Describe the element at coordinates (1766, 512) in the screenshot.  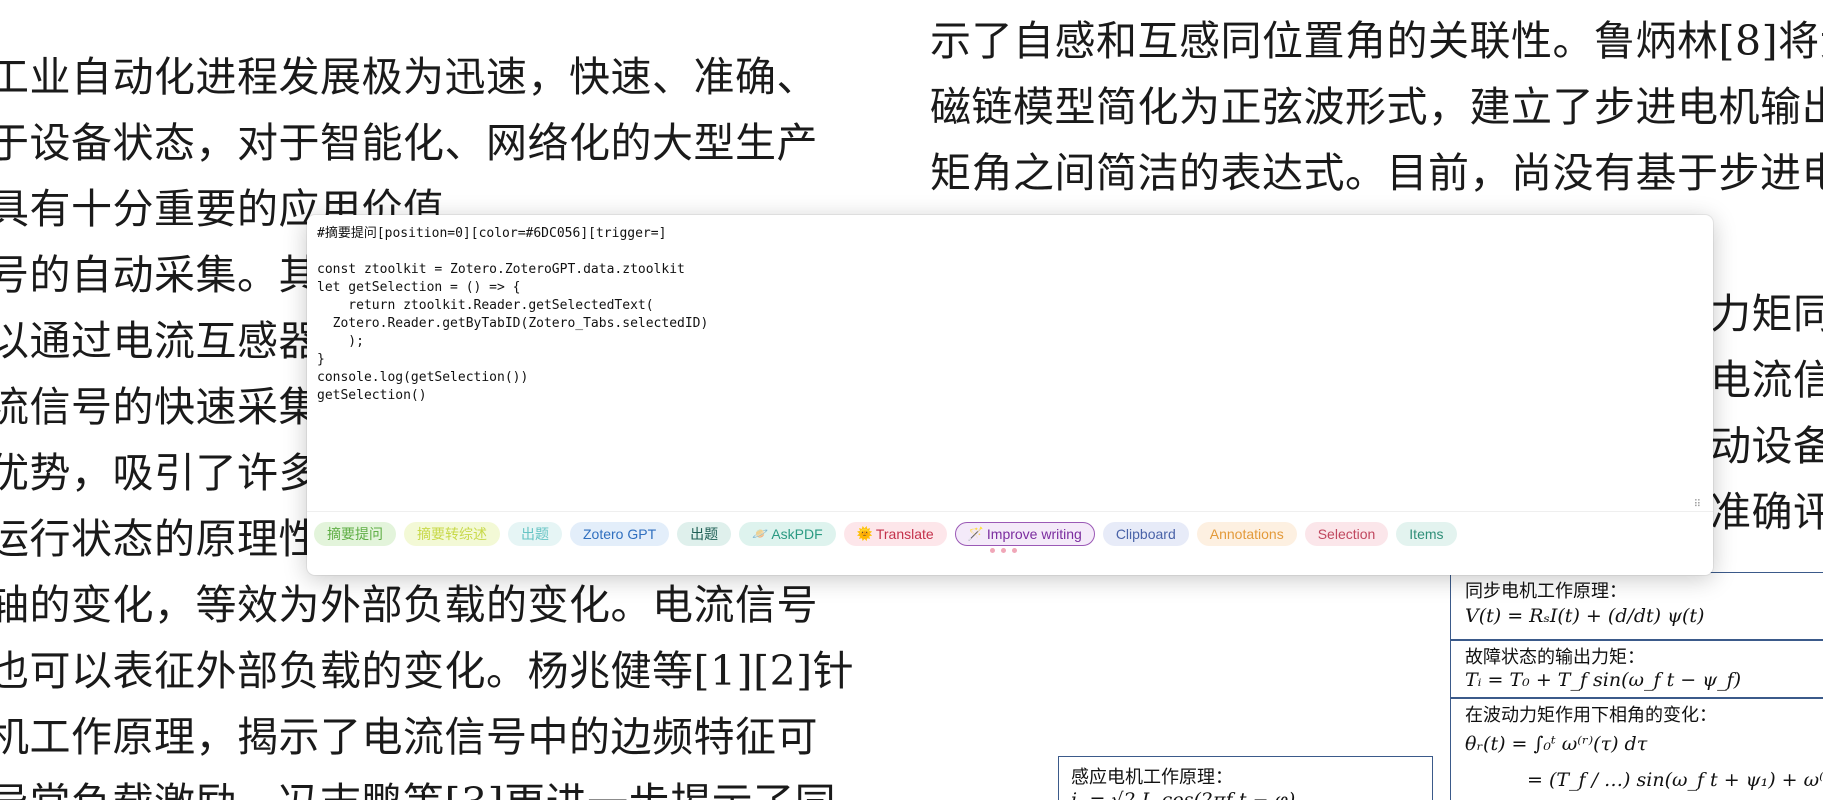
I see `pdf-text-line: 准确评` at that location.